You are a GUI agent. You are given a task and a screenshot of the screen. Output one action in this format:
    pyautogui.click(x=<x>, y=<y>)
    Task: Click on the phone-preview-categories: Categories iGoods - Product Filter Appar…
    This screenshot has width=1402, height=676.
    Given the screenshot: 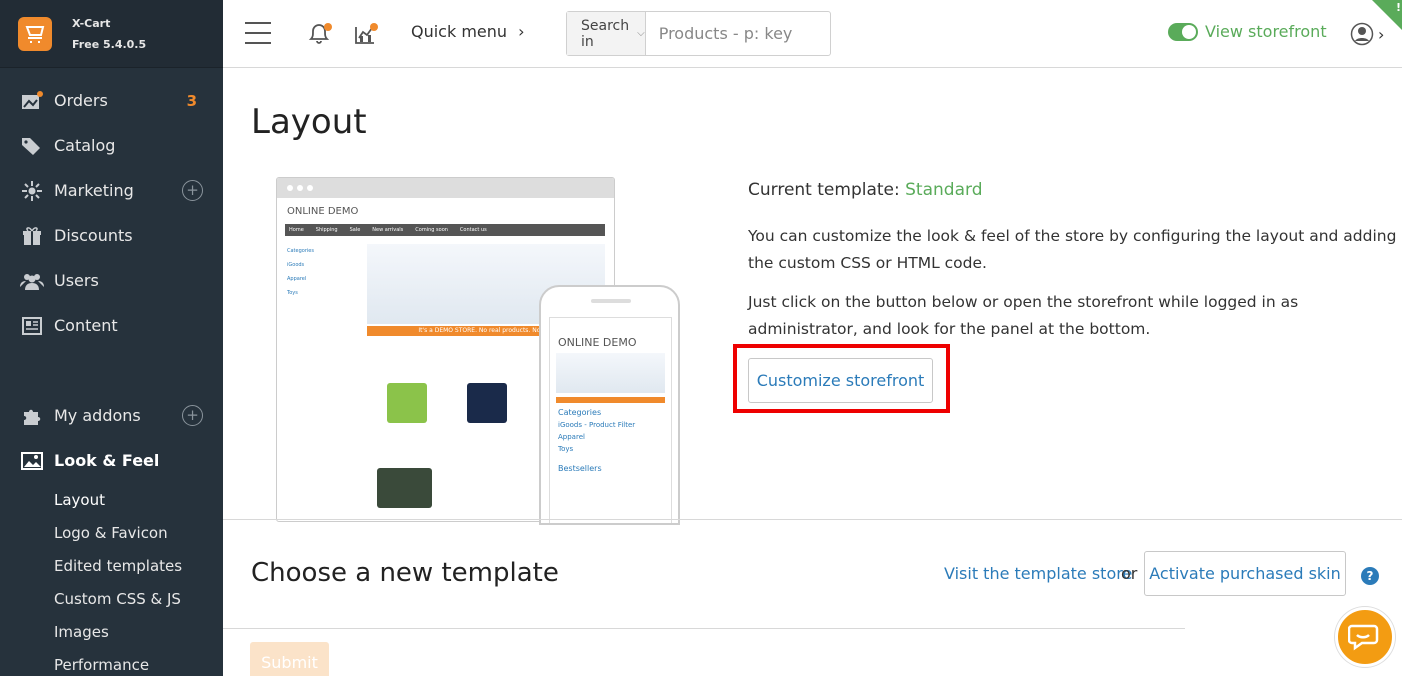 What is the action you would take?
    pyautogui.click(x=597, y=440)
    